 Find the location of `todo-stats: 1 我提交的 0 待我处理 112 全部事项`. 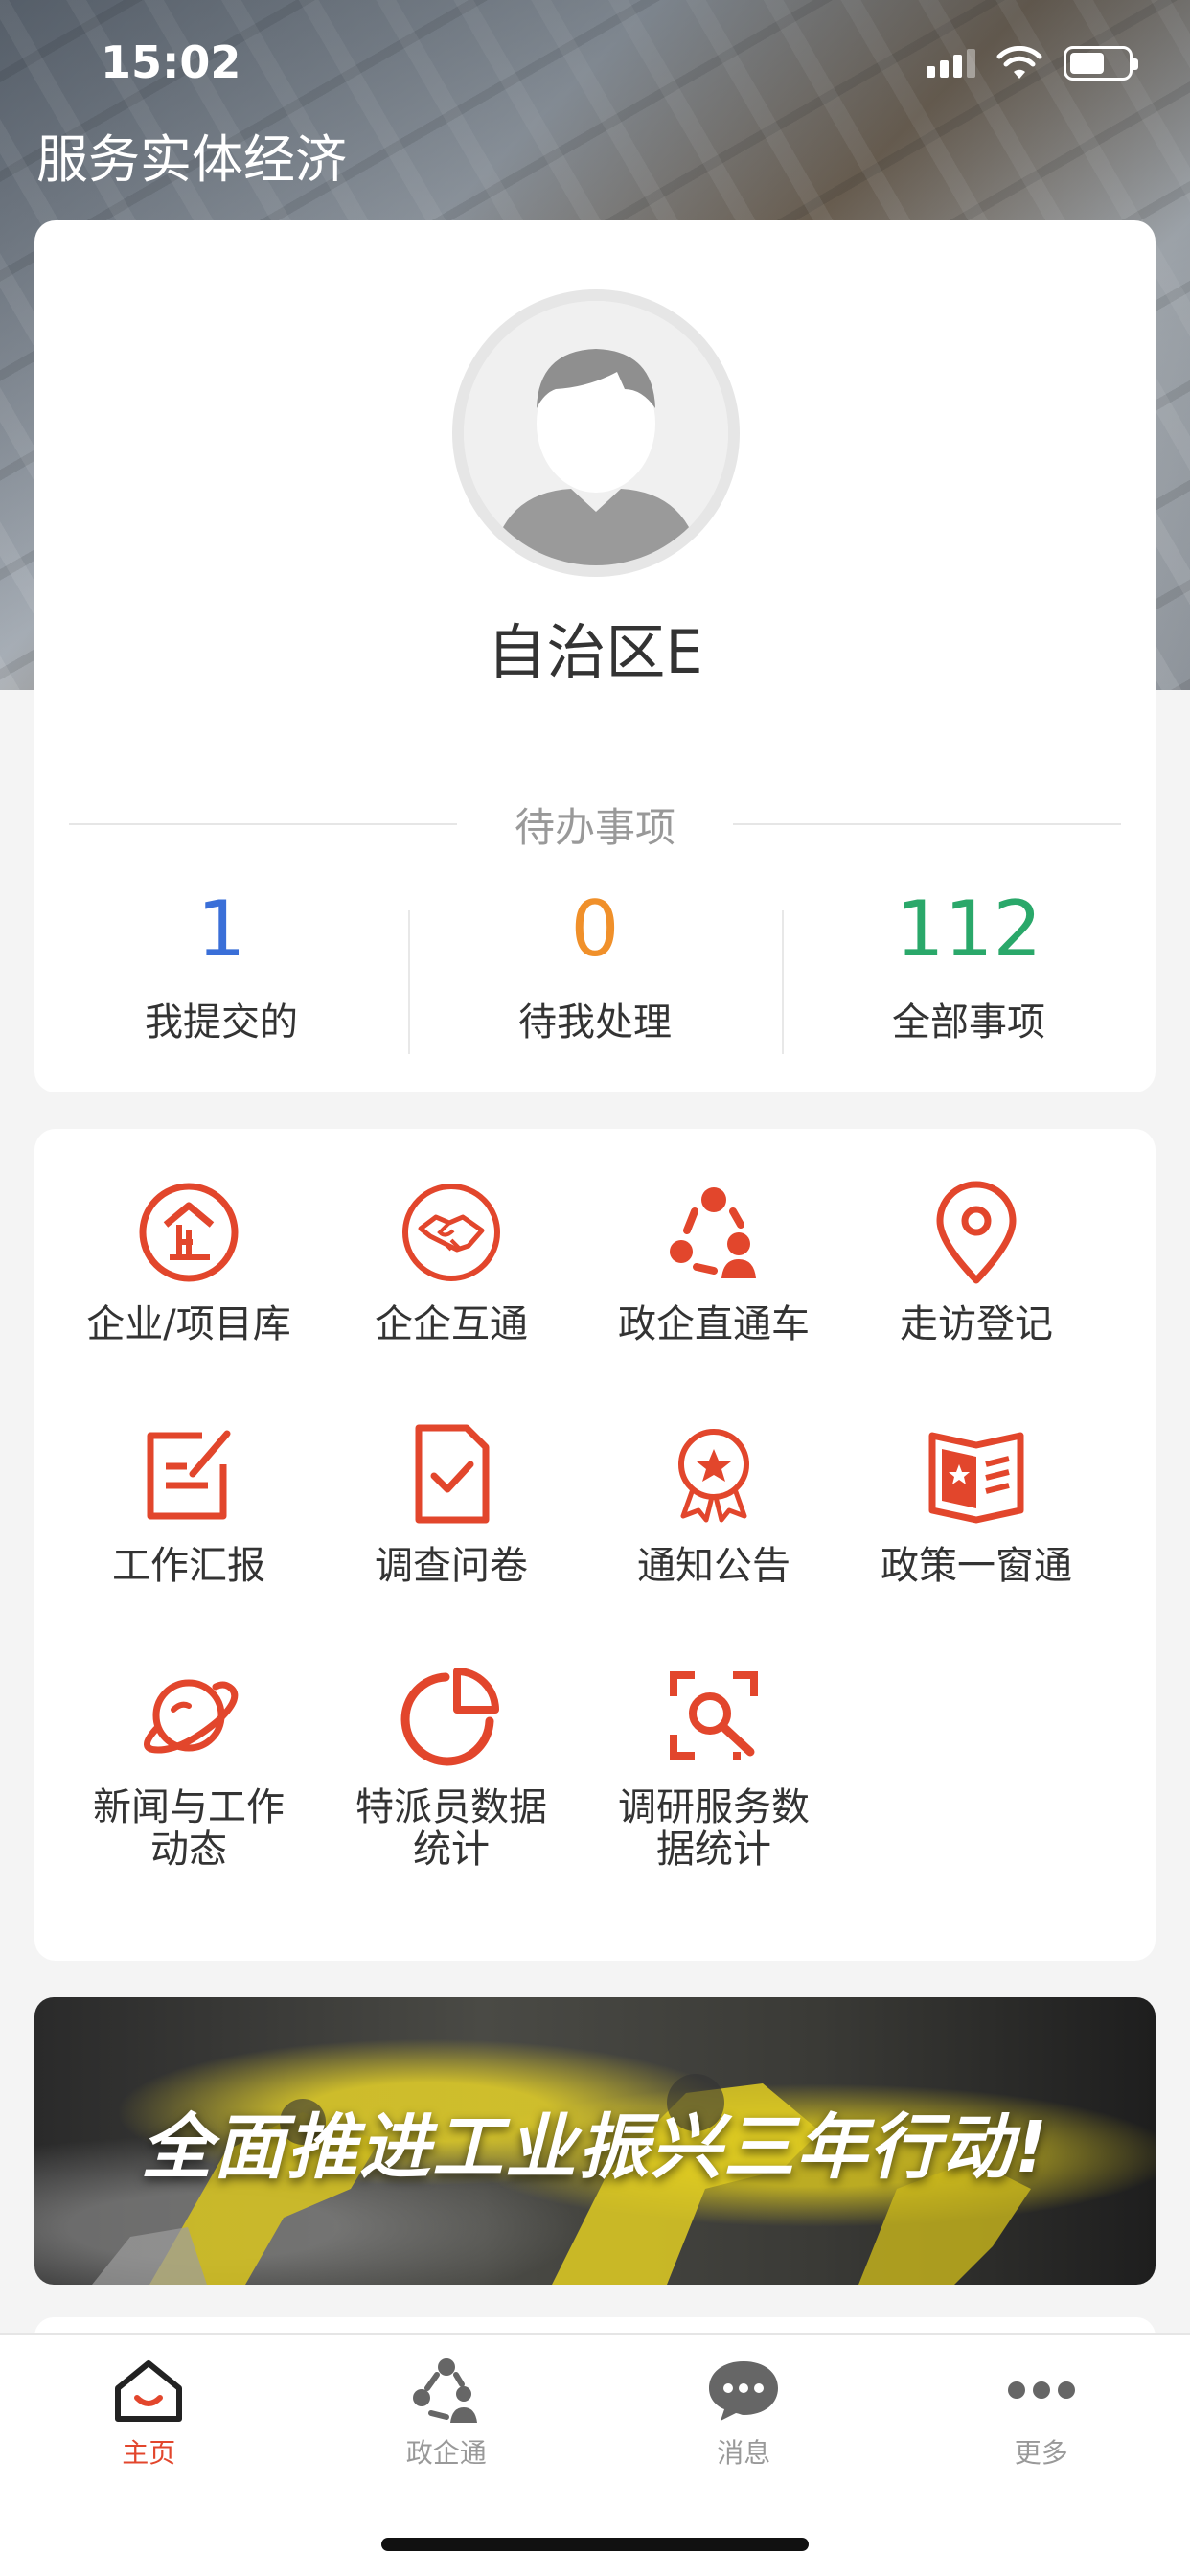

todo-stats: 1 我提交的 0 待我处理 112 全部事项 is located at coordinates (595, 963).